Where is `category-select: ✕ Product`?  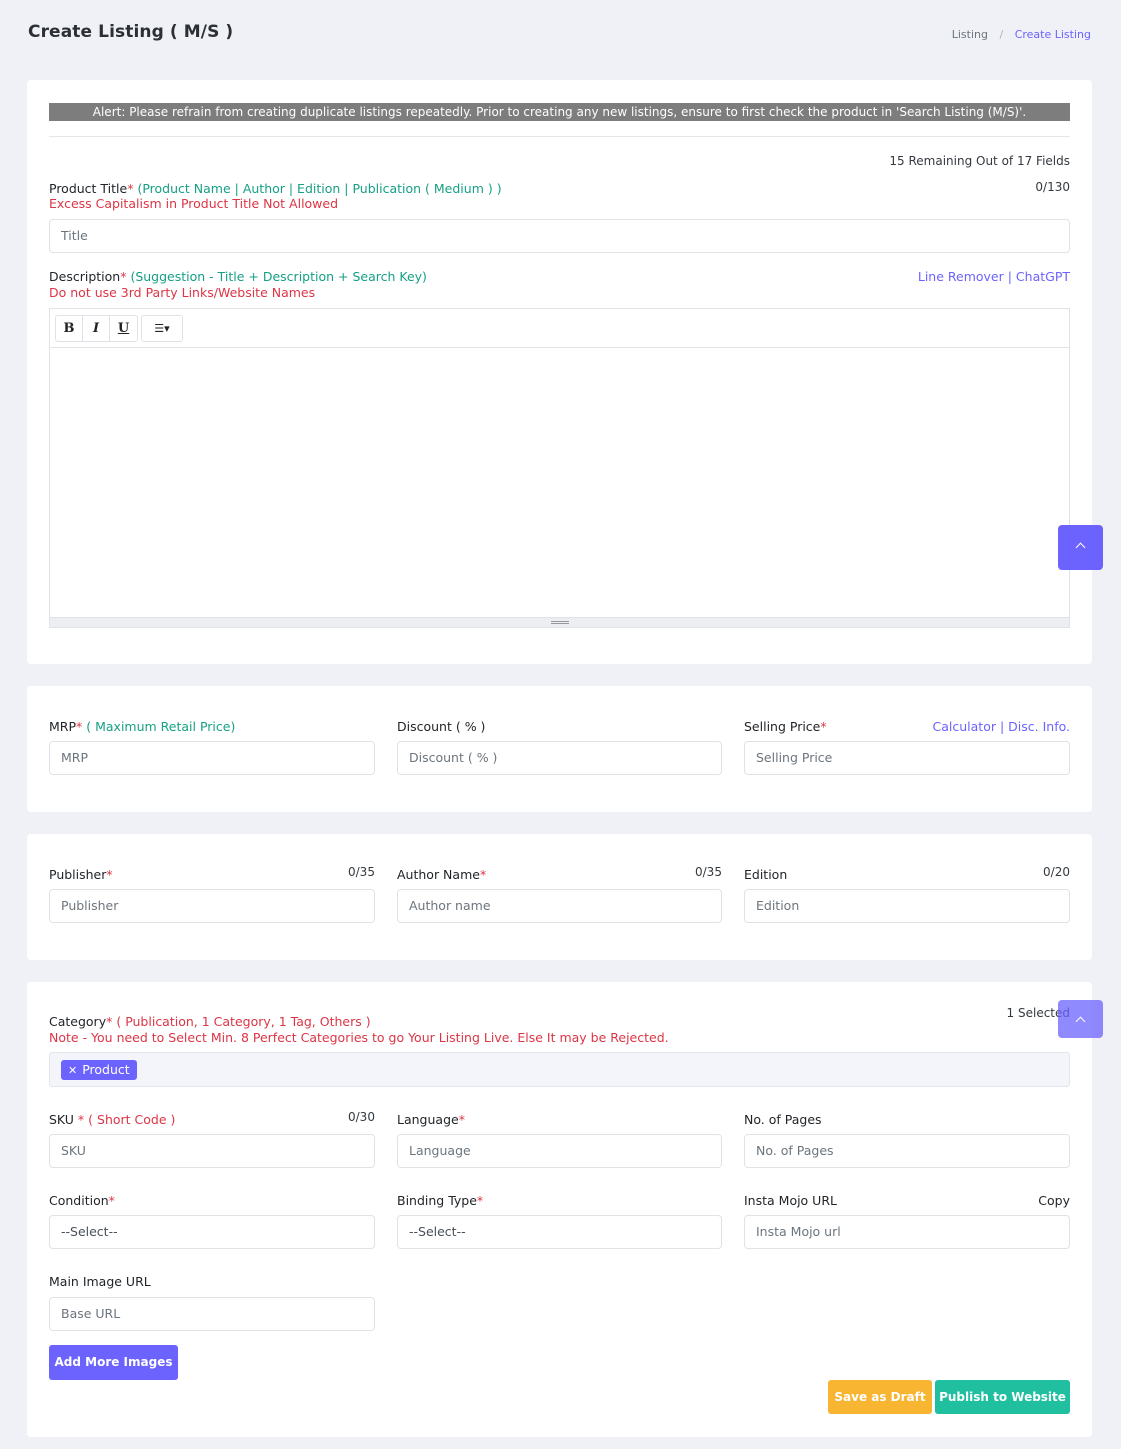
category-select: ✕ Product is located at coordinates (559, 1069).